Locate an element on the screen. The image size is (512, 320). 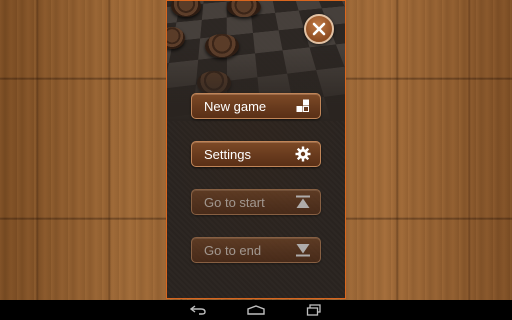
new-game-button: New game is located at coordinates (256, 106).